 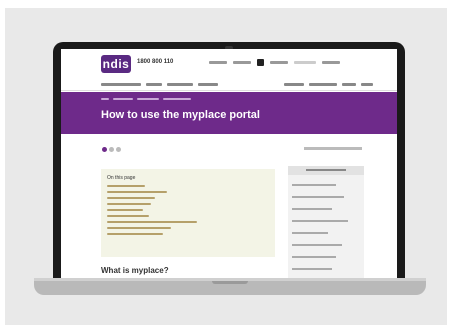 I want to click on accessibility-icon, so click(x=260, y=62).